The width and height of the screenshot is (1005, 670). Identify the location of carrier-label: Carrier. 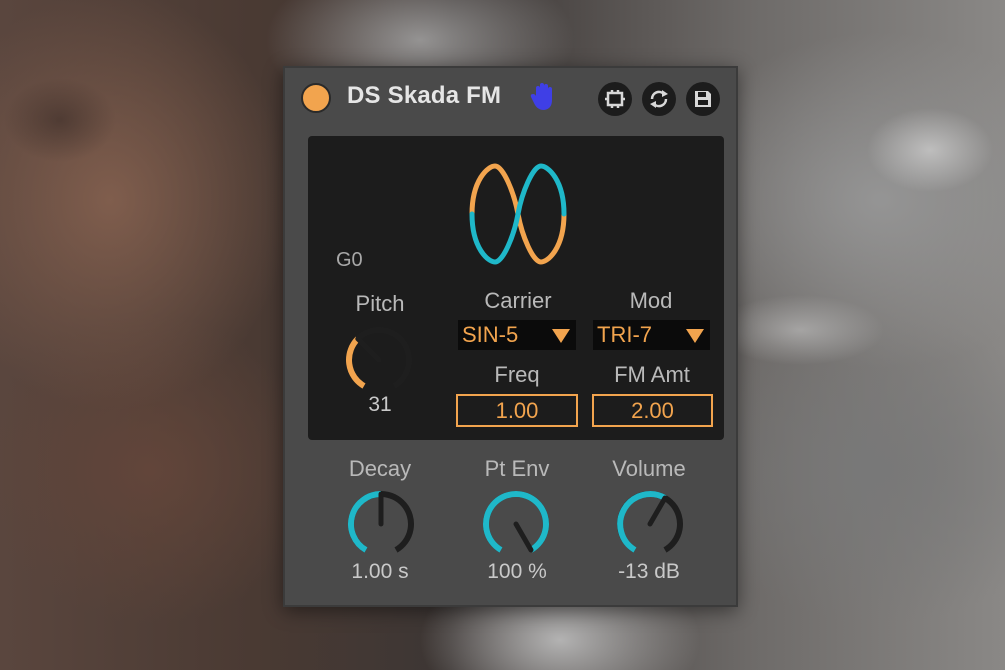
(518, 300).